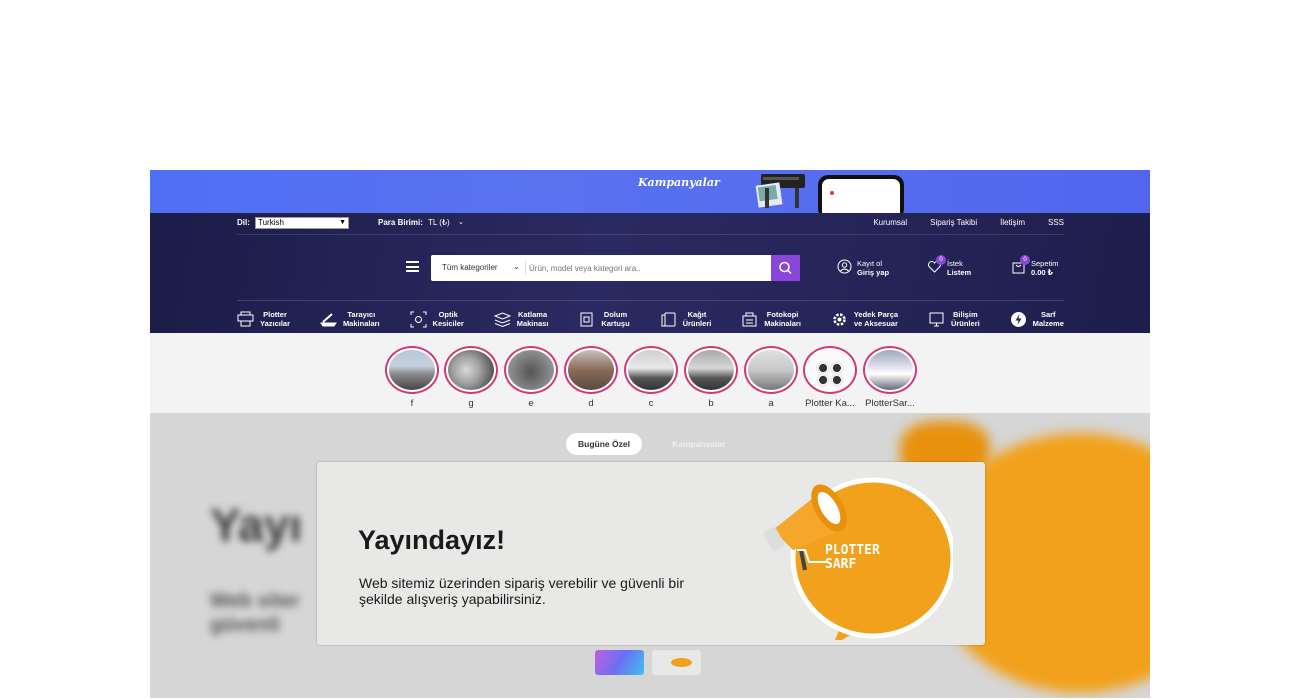 The width and height of the screenshot is (1300, 700). What do you see at coordinates (439, 222) in the screenshot?
I see `currency-select: TL (₺)` at bounding box center [439, 222].